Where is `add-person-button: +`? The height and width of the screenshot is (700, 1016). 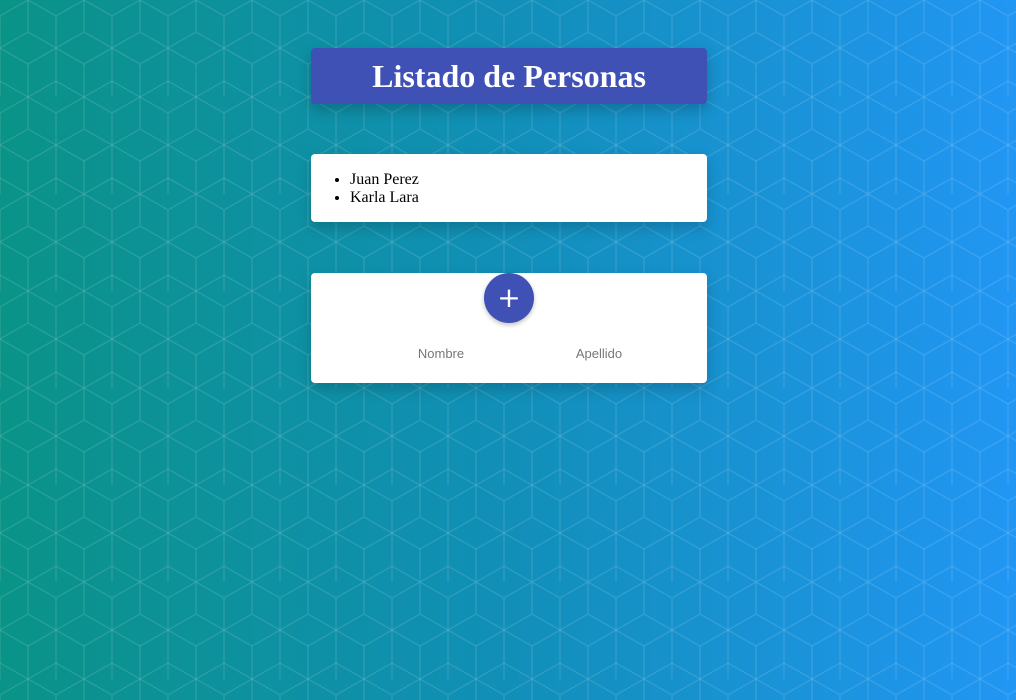 add-person-button: + is located at coordinates (509, 298).